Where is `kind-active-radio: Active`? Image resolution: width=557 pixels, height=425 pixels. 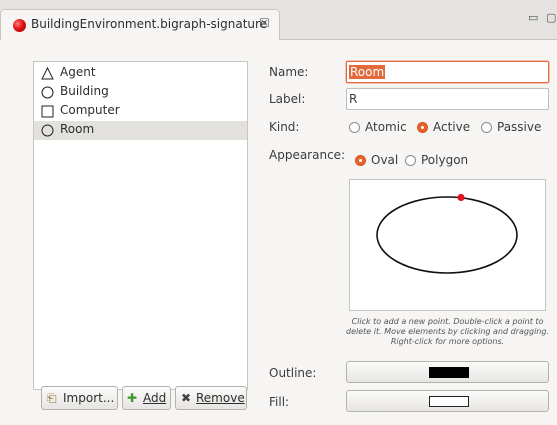 kind-active-radio: Active is located at coordinates (448, 128).